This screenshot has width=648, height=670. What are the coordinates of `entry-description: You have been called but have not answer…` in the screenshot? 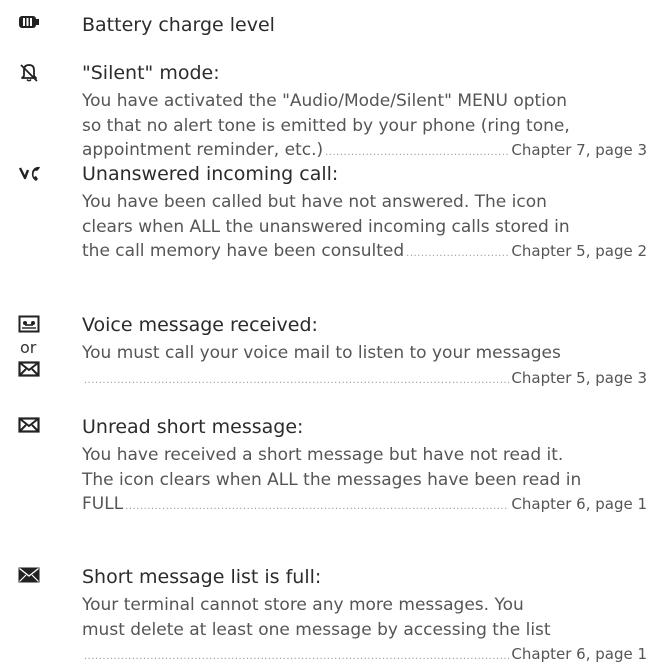 It's located at (364, 227).